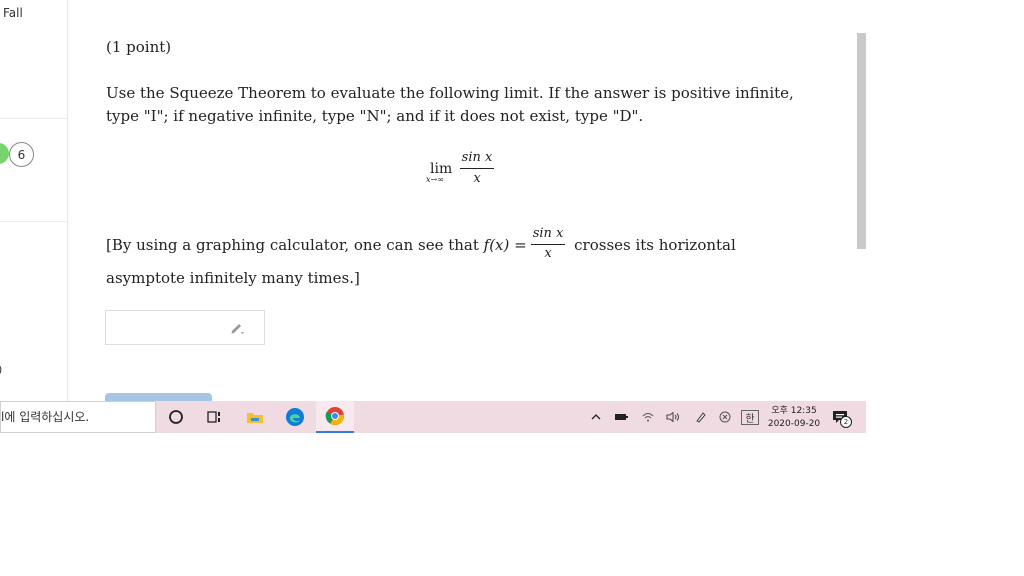  What do you see at coordinates (846, 422) in the screenshot?
I see `notification-count: 2` at bounding box center [846, 422].